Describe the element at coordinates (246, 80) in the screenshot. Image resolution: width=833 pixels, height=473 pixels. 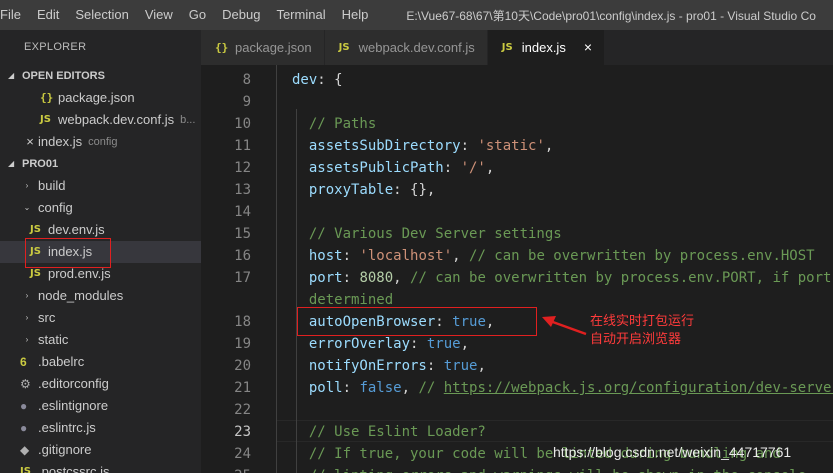
I see `line-number: 8` at that location.